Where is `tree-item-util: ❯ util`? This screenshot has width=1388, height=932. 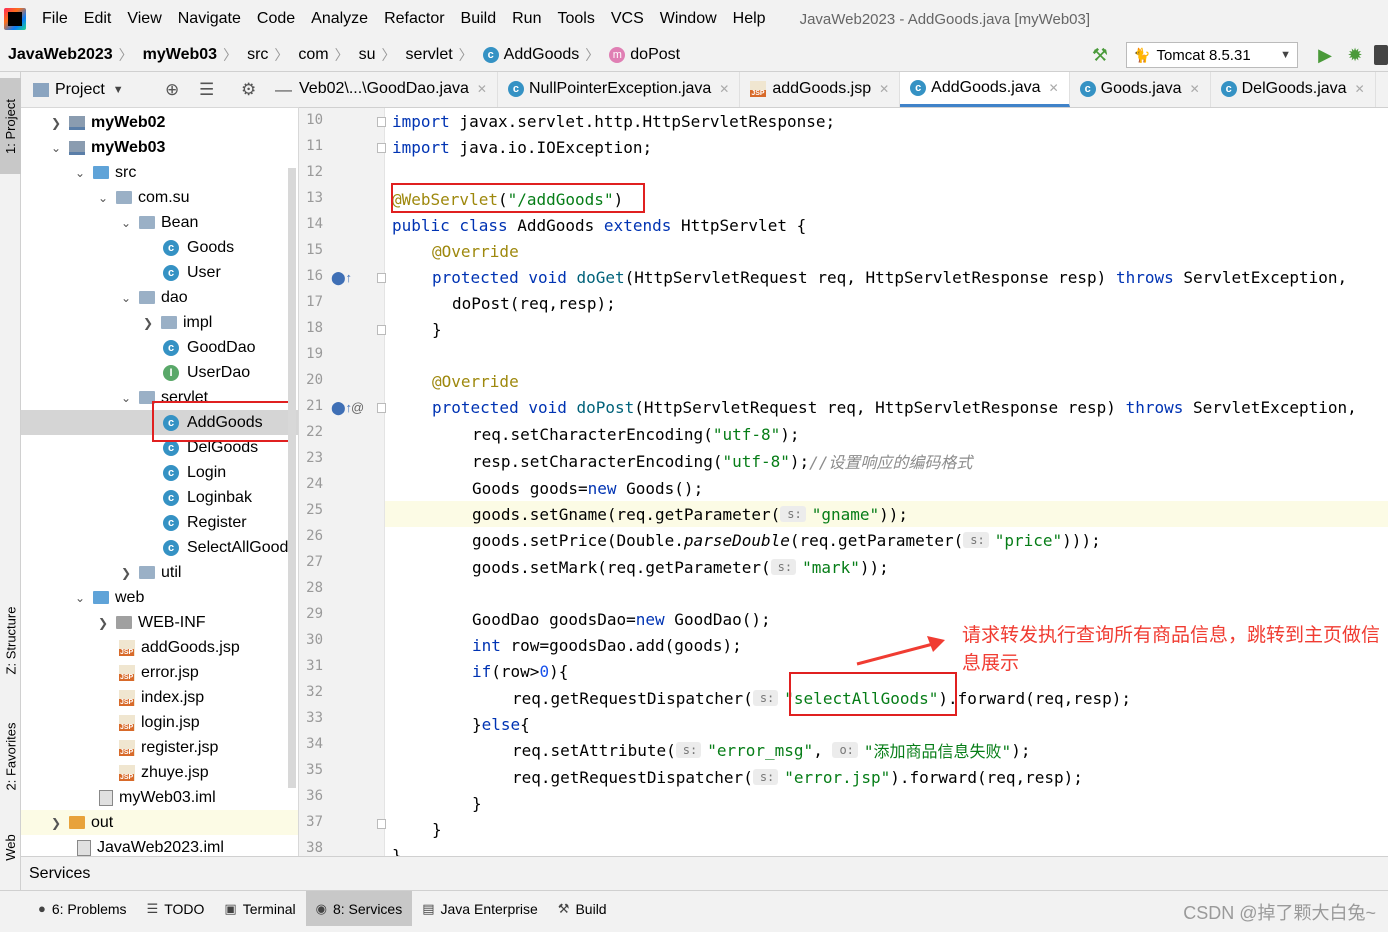 tree-item-util: ❯ util is located at coordinates (159, 572).